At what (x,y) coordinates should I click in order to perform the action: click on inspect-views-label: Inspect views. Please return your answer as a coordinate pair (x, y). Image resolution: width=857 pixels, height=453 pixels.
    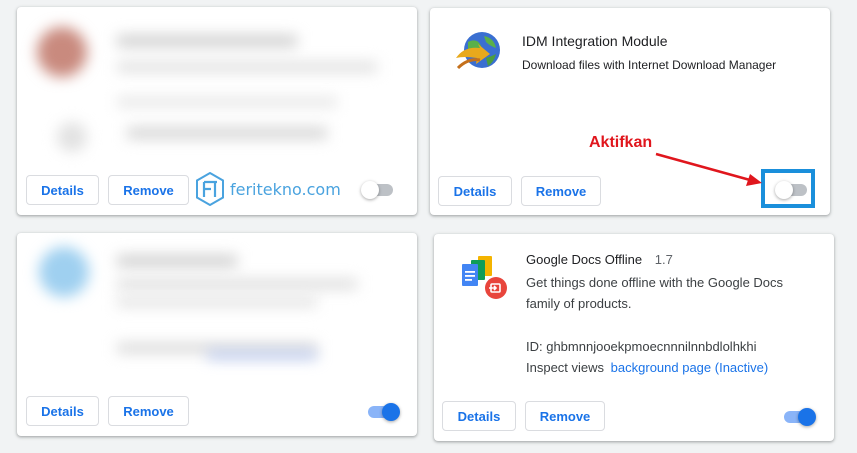
    Looking at the image, I should click on (565, 367).